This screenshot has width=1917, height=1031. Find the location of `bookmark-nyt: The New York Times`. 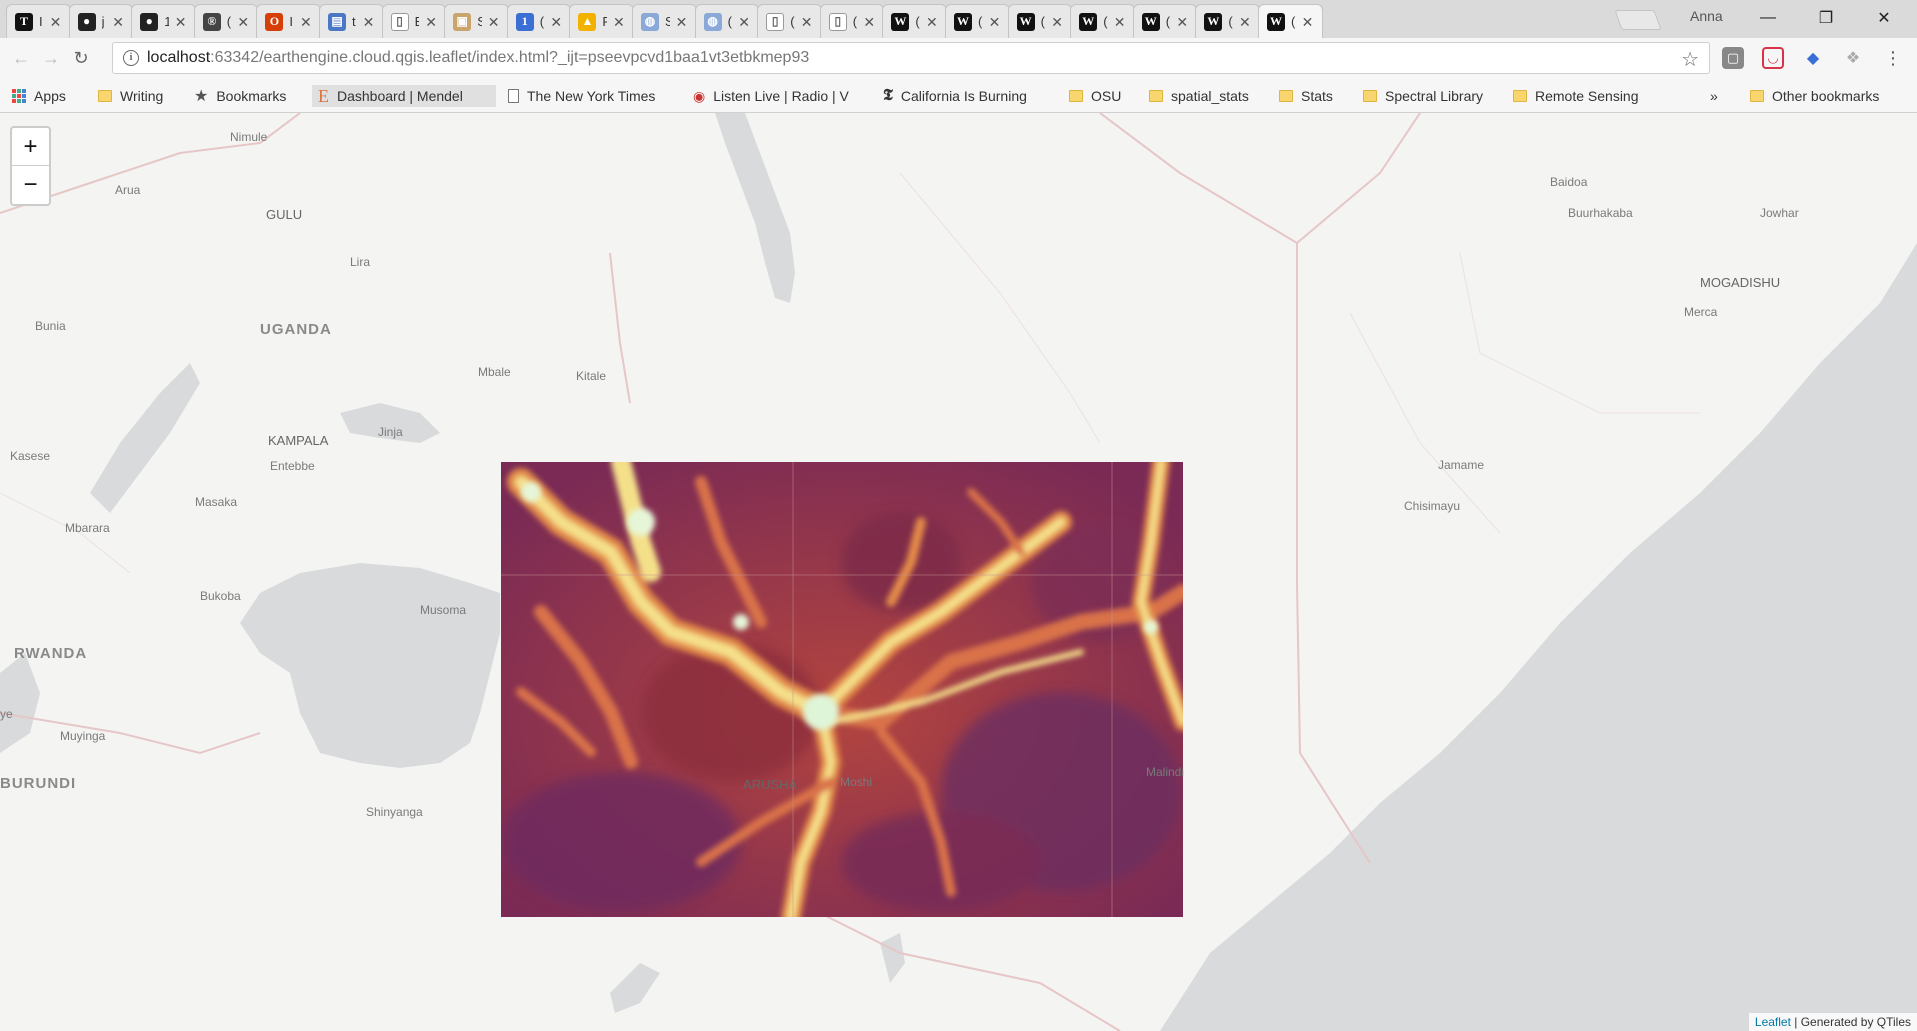

bookmark-nyt: The New York Times is located at coordinates (590, 96).